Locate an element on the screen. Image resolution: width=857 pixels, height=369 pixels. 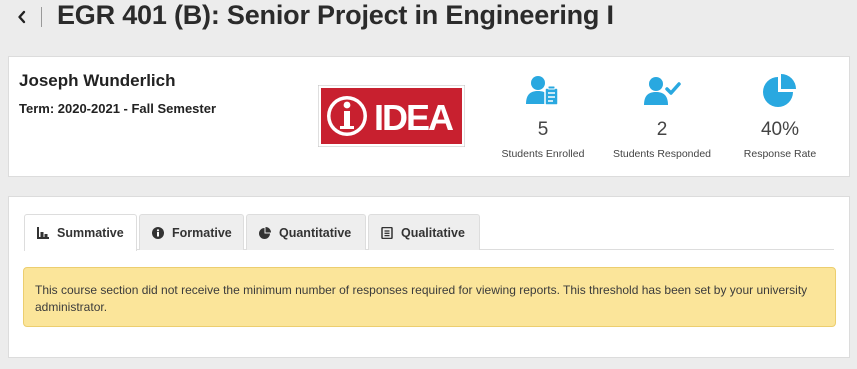
response-rate-value: 40% is located at coordinates (780, 129).